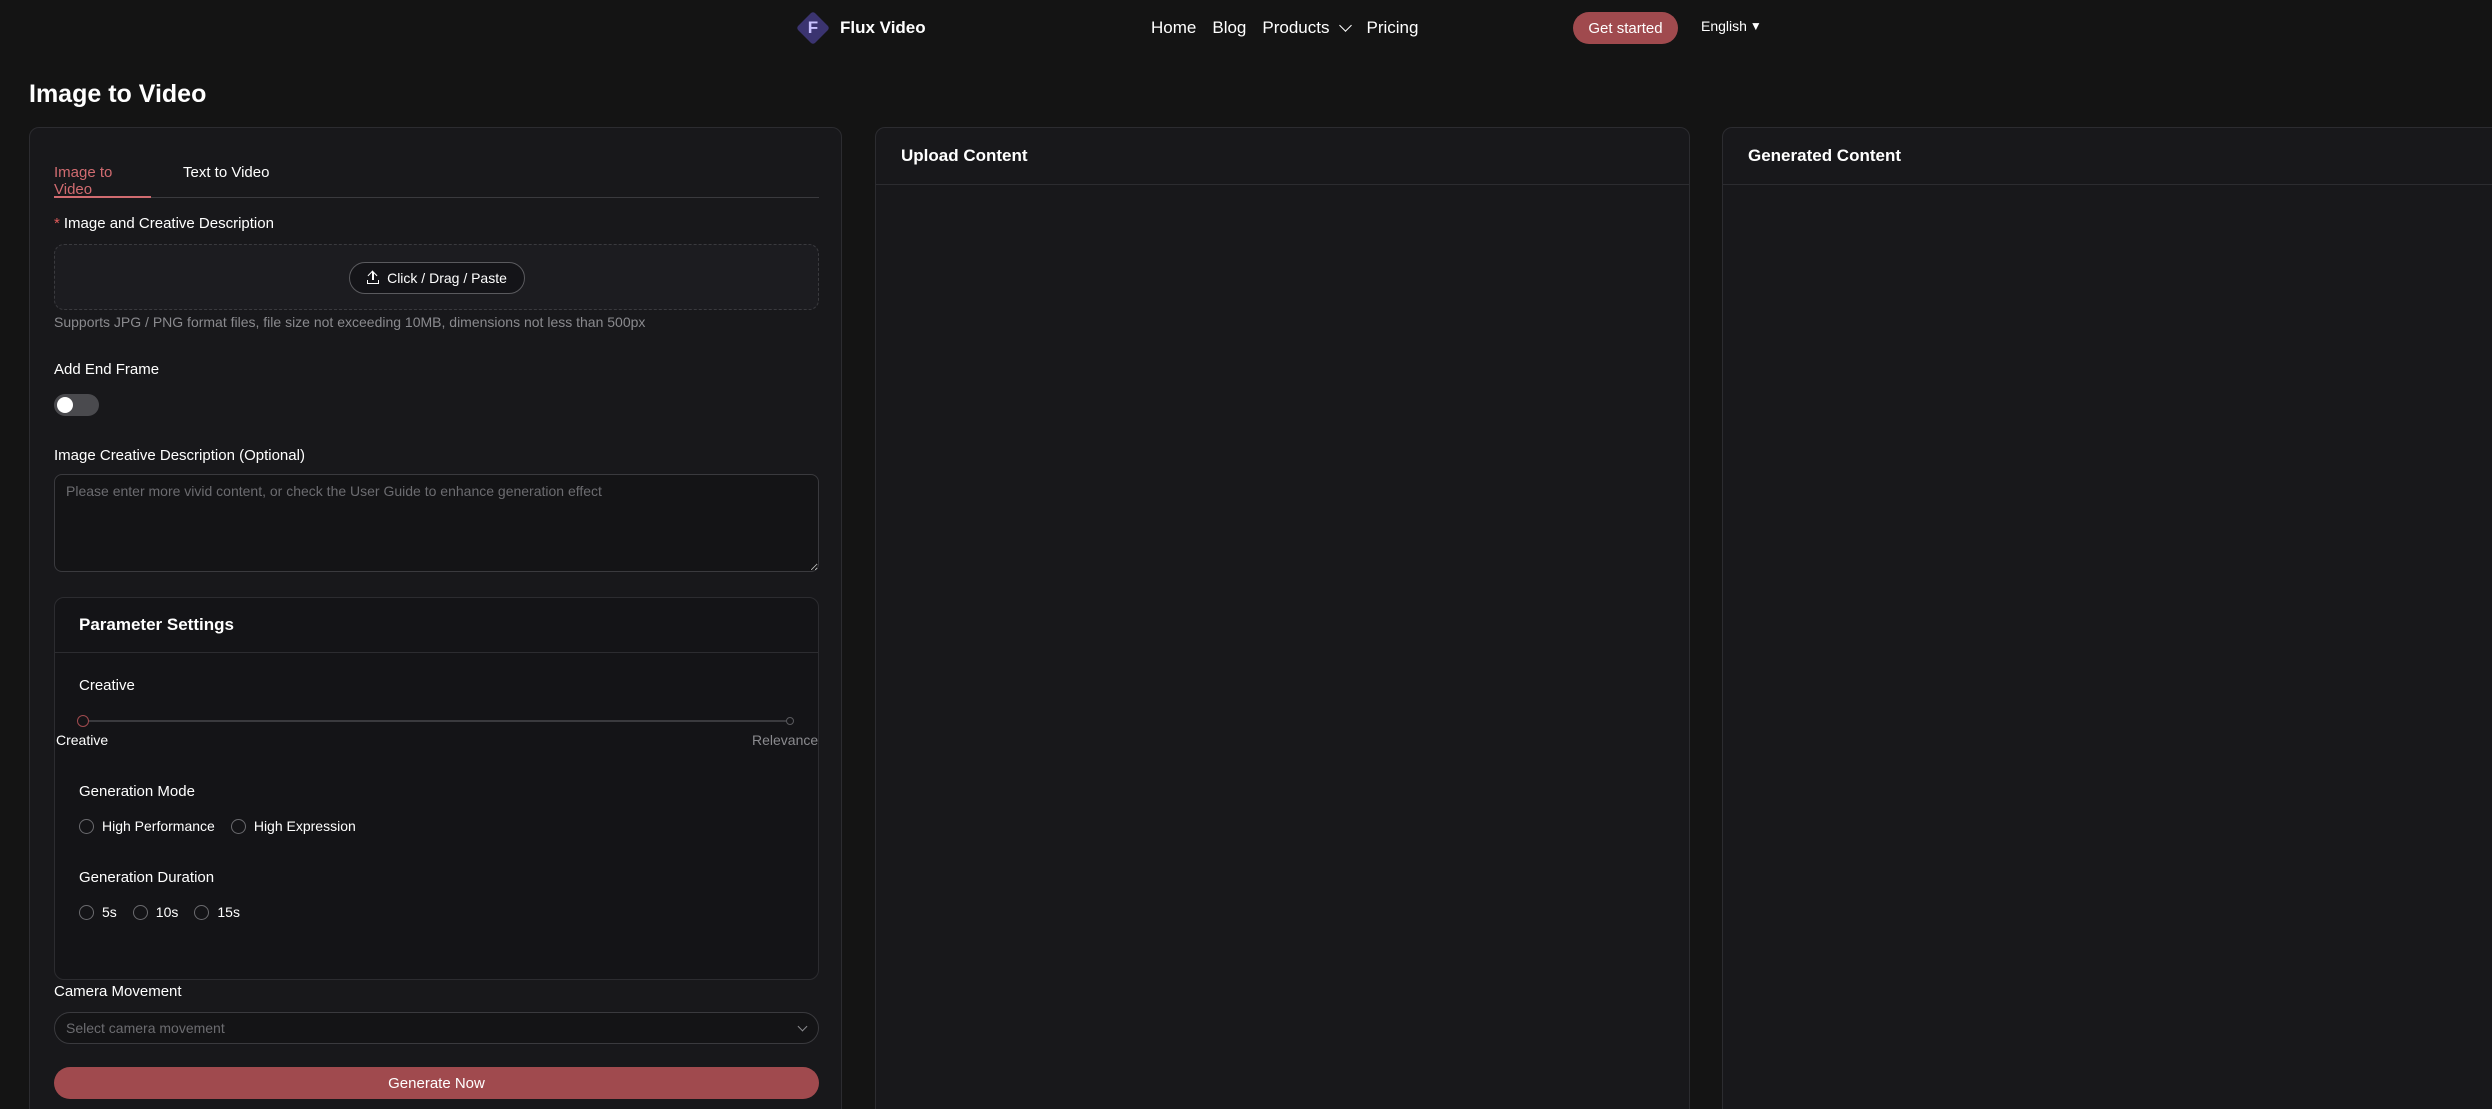 This screenshot has width=2492, height=1109. Describe the element at coordinates (155, 912) in the screenshot. I see `duration-10s: 10s` at that location.